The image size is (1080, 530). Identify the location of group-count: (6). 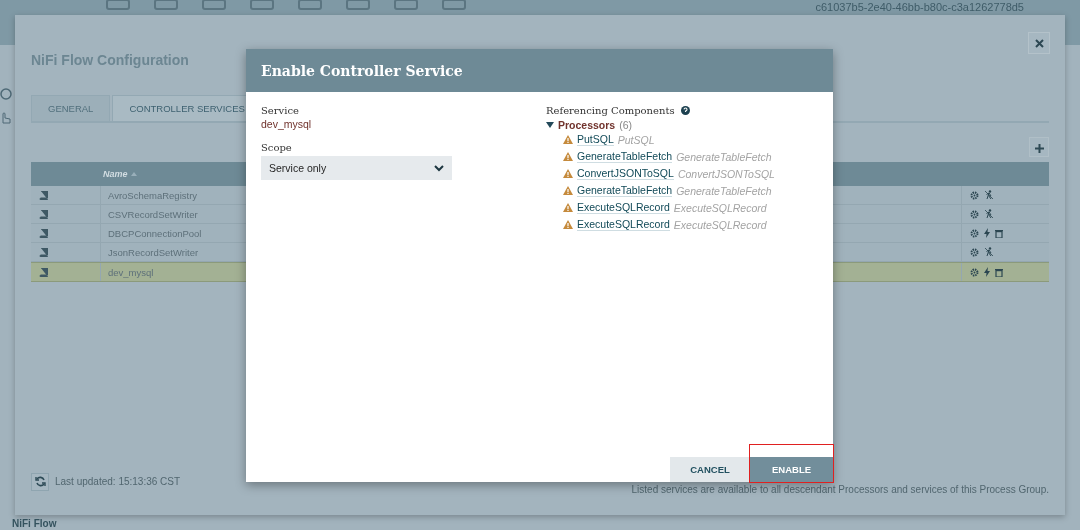
(626, 125).